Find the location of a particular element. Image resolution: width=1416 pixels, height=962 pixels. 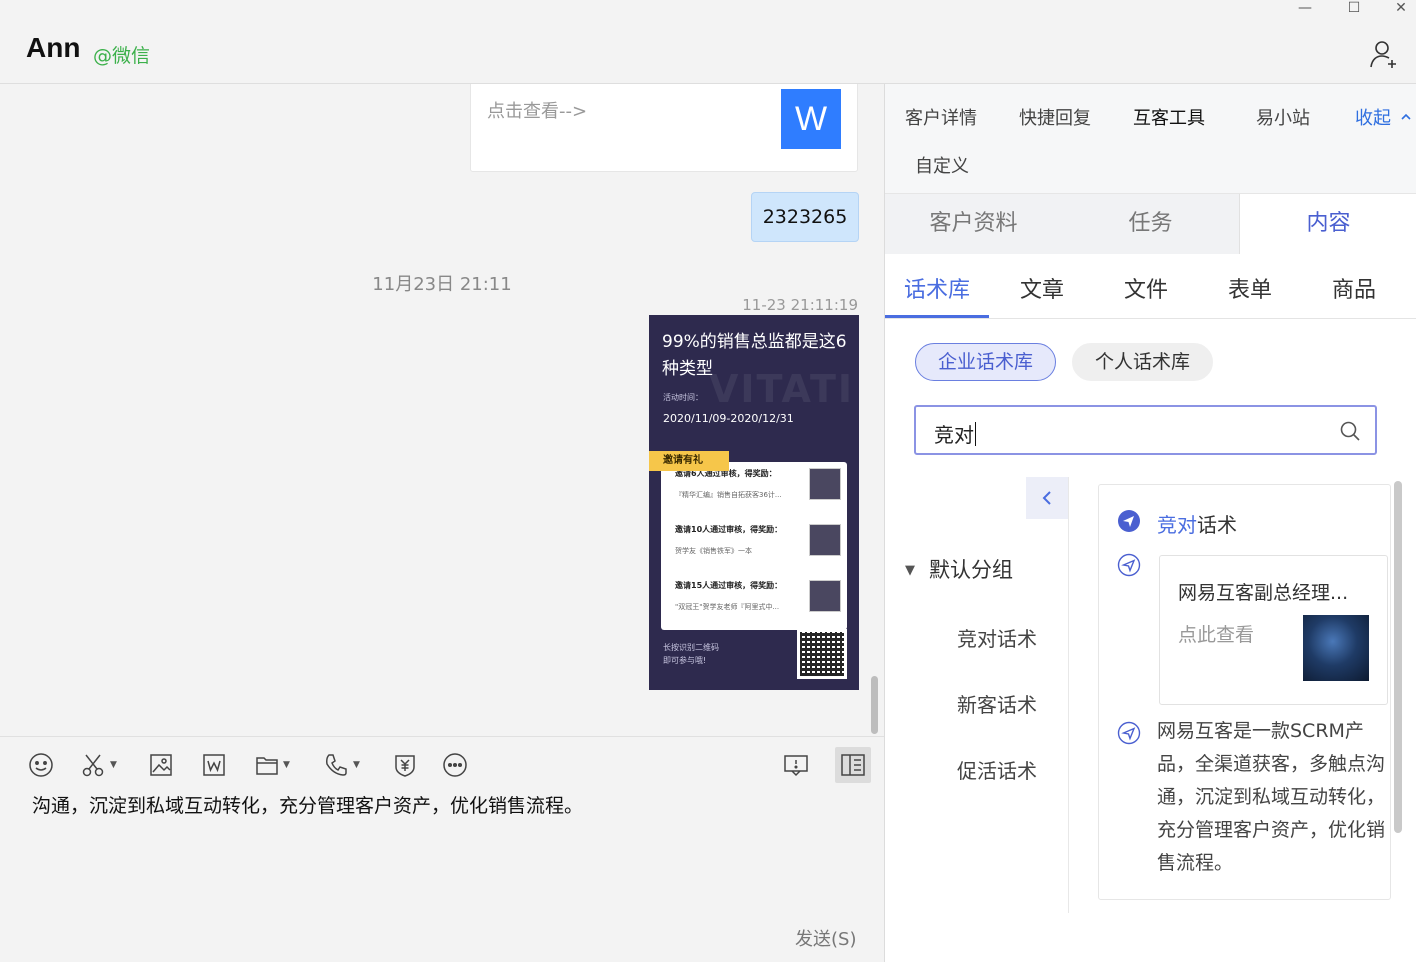

collapse-groups-button is located at coordinates (1047, 498).